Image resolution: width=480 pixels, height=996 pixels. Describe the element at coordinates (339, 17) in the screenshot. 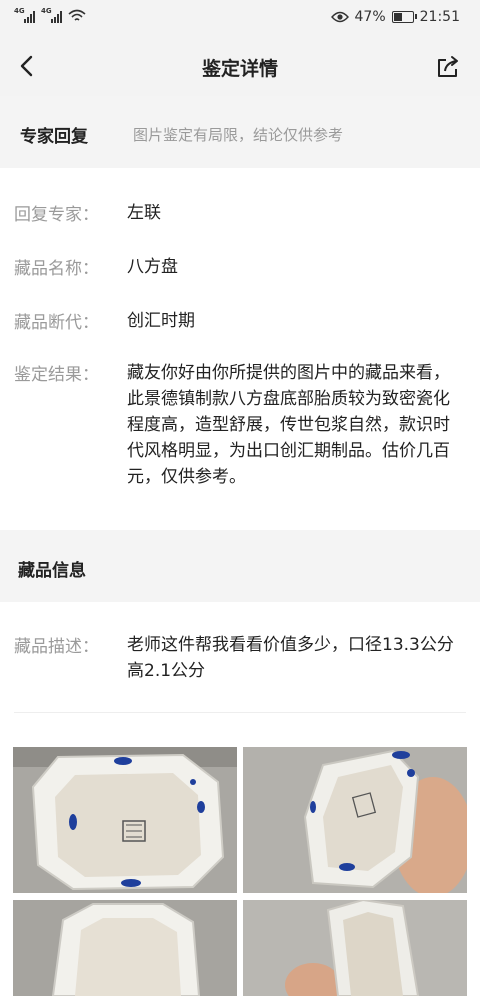

I see `eye-icon` at that location.